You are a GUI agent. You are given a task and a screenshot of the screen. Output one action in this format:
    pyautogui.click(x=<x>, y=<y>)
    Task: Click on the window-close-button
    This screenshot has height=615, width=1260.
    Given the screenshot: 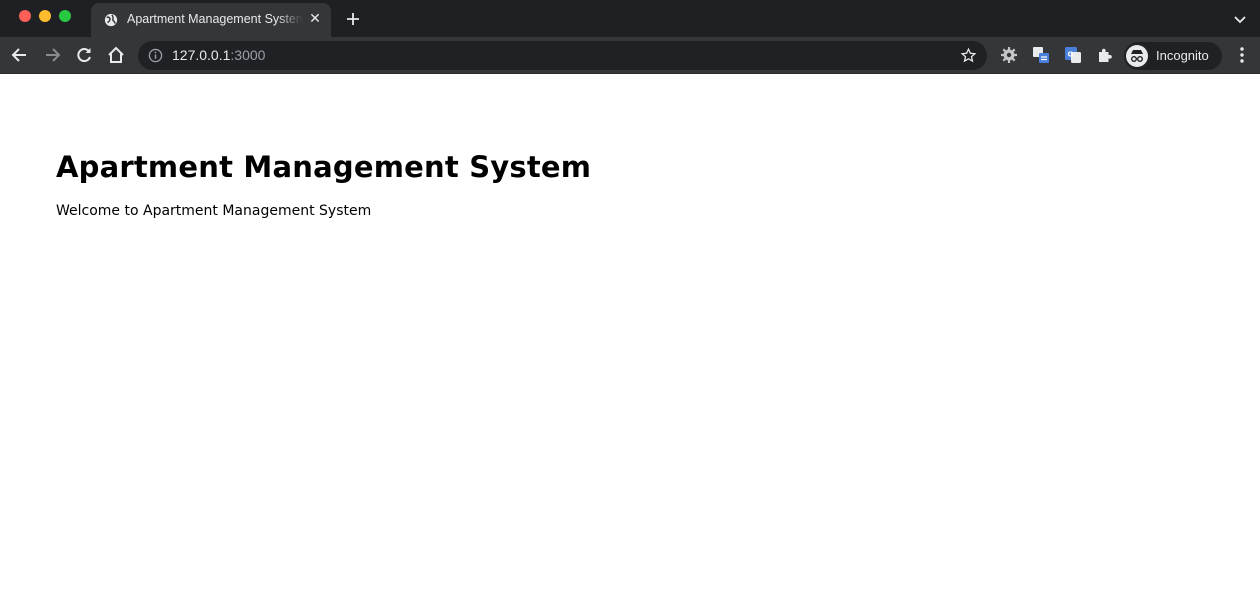 What is the action you would take?
    pyautogui.click(x=25, y=16)
    